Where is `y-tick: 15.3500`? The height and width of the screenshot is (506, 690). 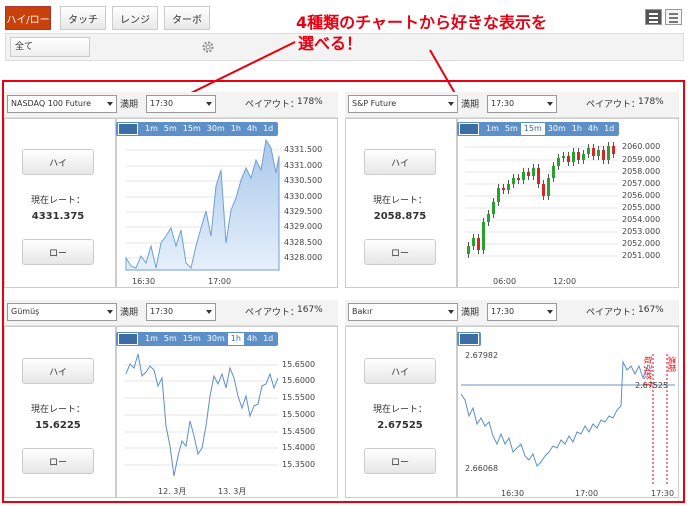 y-tick: 15.3500 is located at coordinates (298, 464).